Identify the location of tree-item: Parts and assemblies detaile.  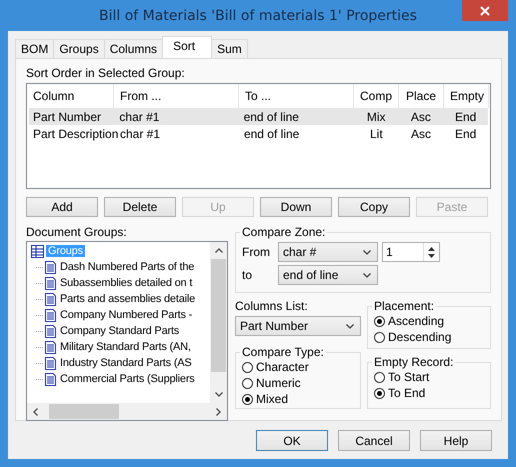
(128, 299).